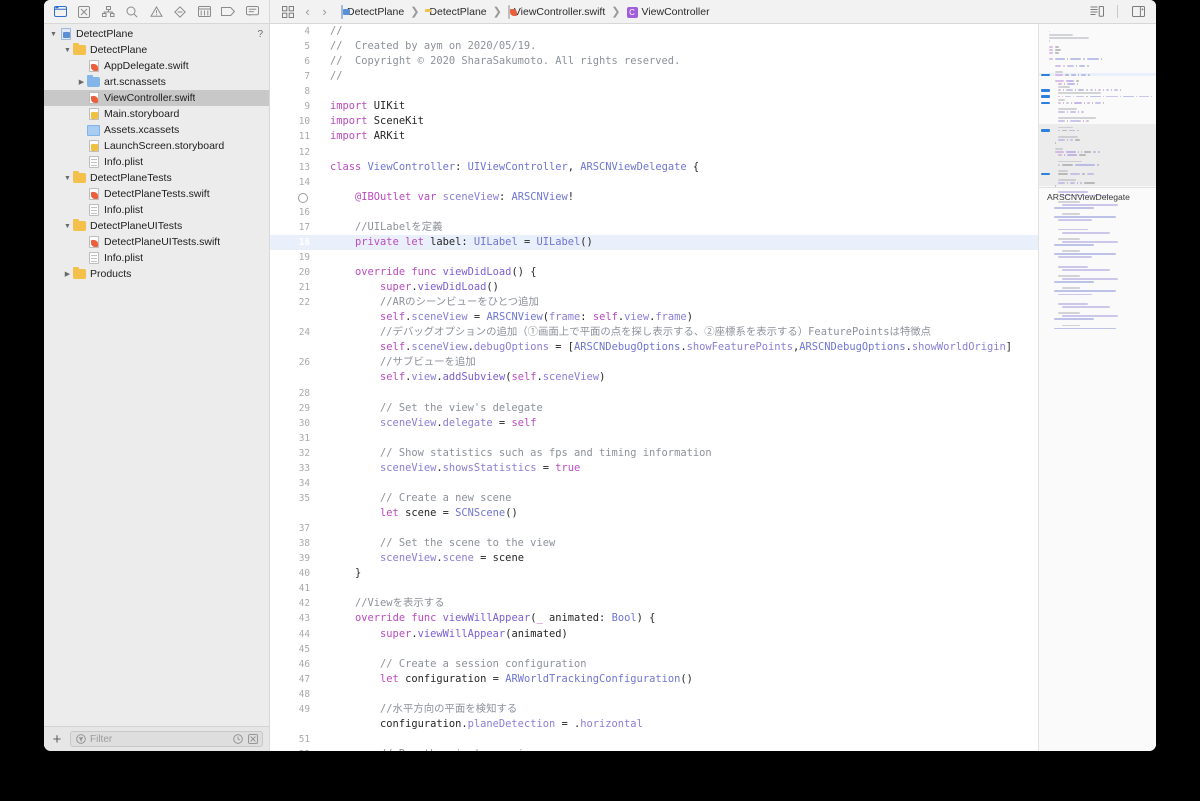 Image resolution: width=1200 pixels, height=801 pixels. Describe the element at coordinates (654, 212) in the screenshot. I see `code-line: 16` at that location.